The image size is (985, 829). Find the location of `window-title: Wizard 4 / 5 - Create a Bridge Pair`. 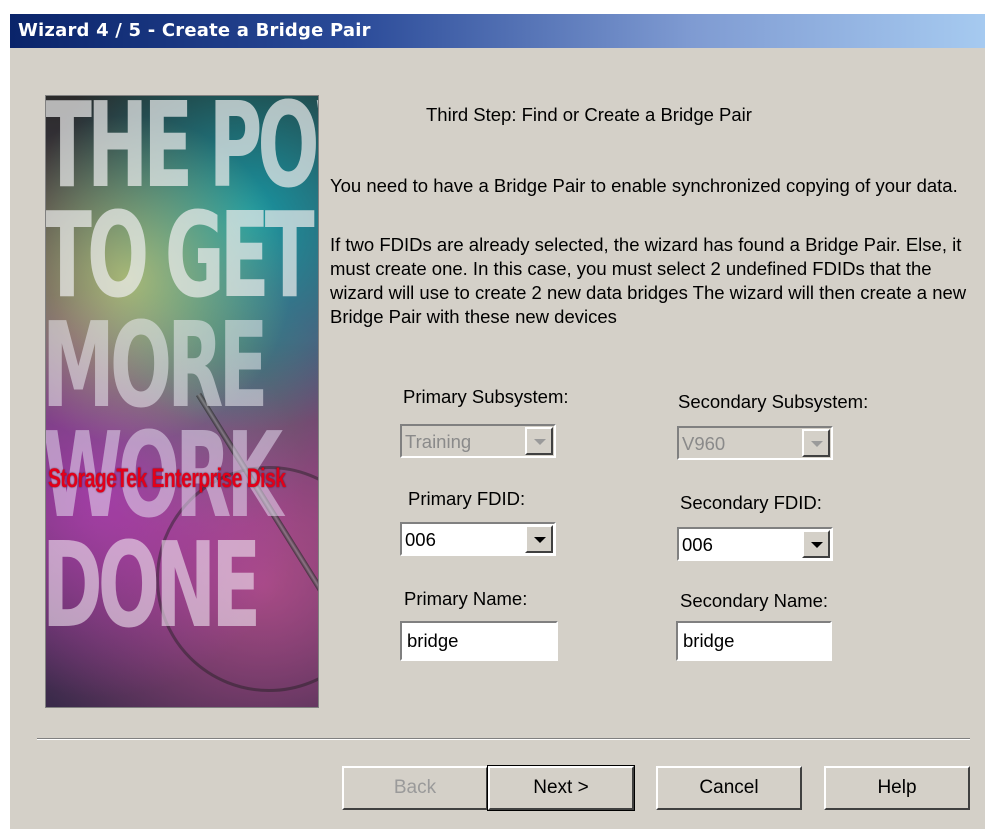

window-title: Wizard 4 / 5 - Create a Bridge Pair is located at coordinates (194, 30).